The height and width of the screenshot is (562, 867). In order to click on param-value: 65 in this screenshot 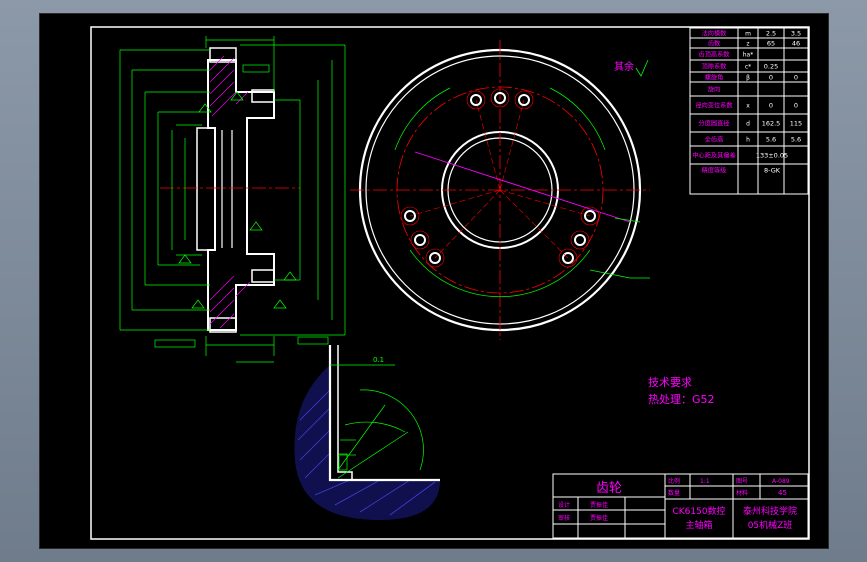, I will do `click(771, 44)`.